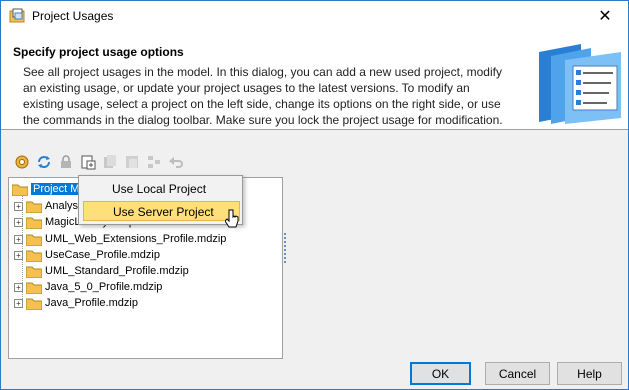  Describe the element at coordinates (160, 200) in the screenshot. I see `add-project-menu: Use Local Project Use Server Project` at that location.